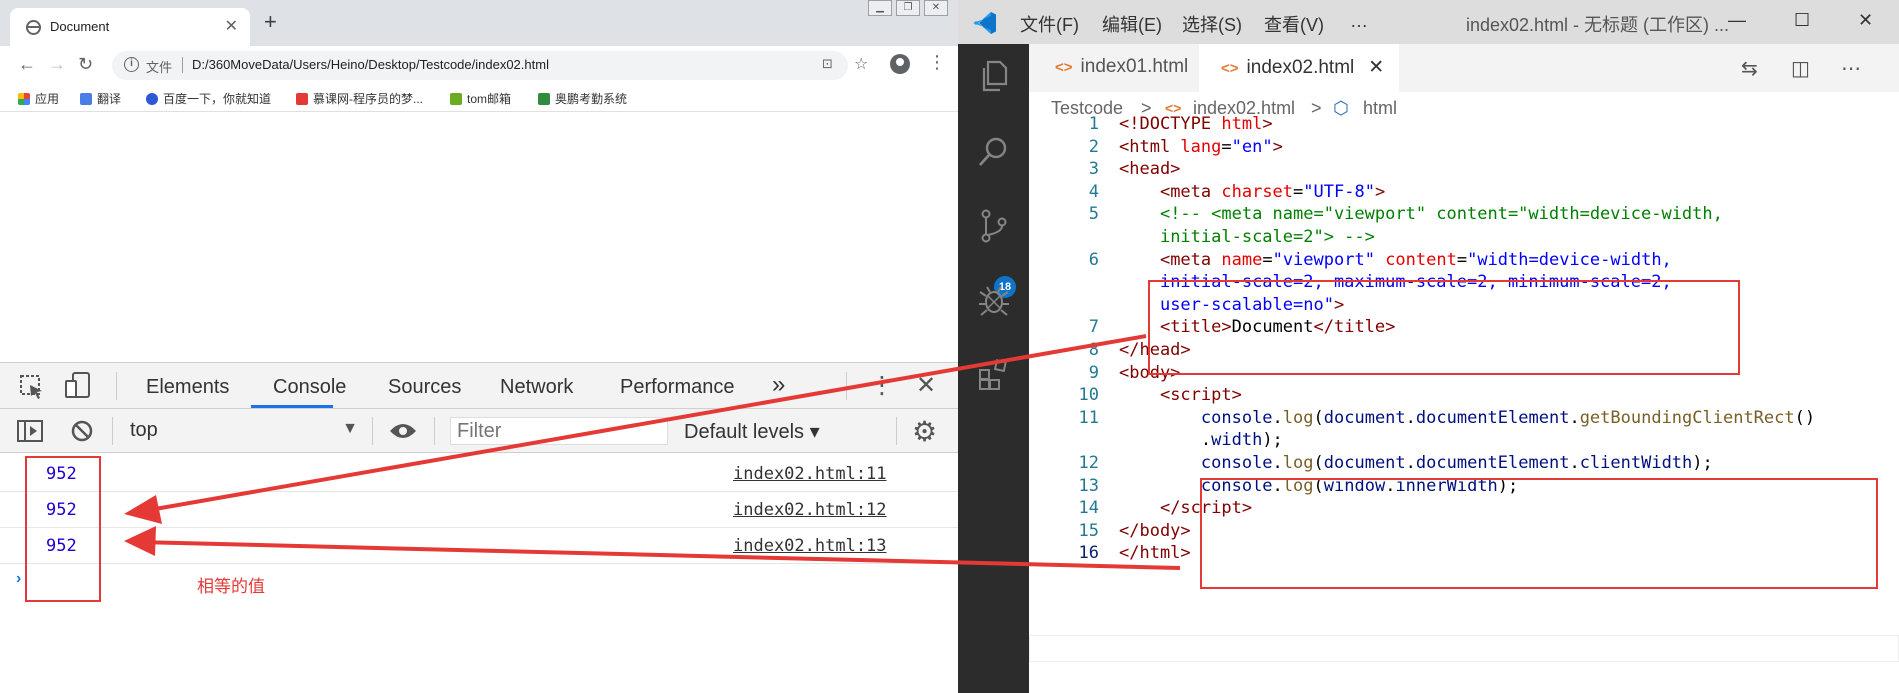 The height and width of the screenshot is (693, 1899). I want to click on forward-arrow-icon: →, so click(57, 64).